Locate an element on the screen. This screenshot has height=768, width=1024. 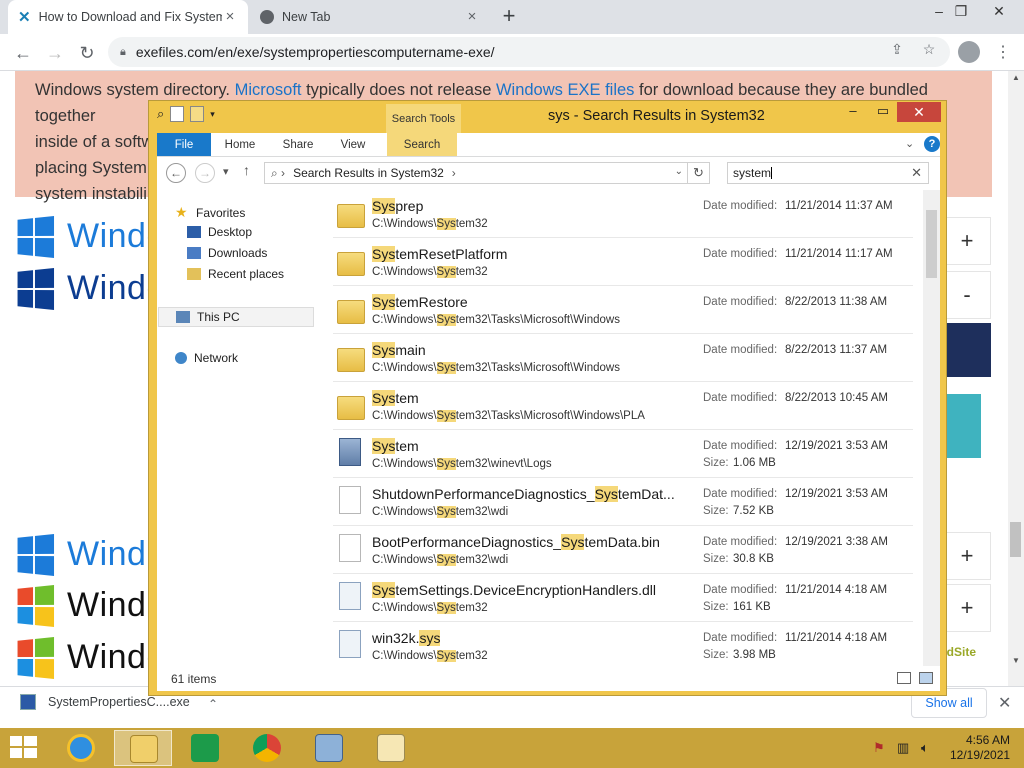
close-window-icon: ✕ is located at coordinates (999, 13).